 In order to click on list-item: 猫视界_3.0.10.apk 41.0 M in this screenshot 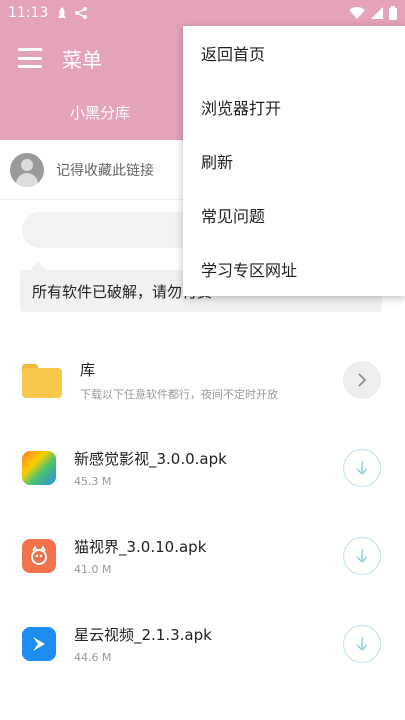, I will do `click(202, 556)`.